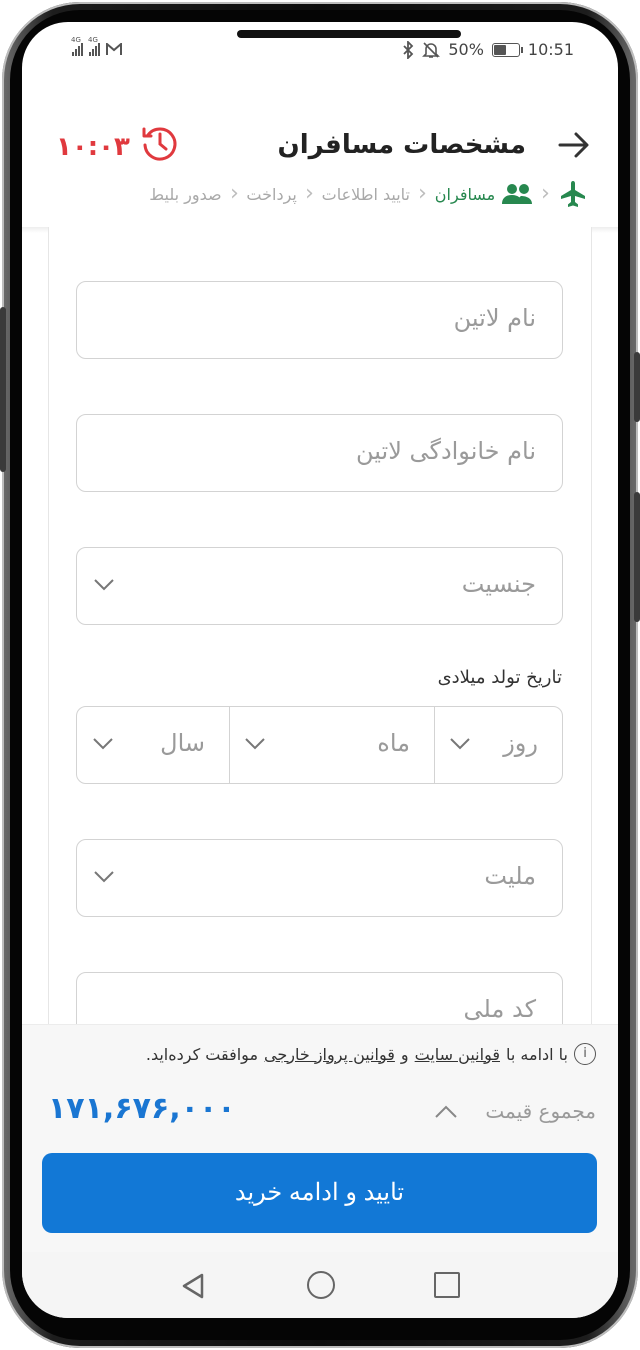 Image resolution: width=640 pixels, height=1350 pixels. Describe the element at coordinates (329, 1054) in the screenshot. I see `flight-rules-link: قوانین پرواز خارجی` at that location.